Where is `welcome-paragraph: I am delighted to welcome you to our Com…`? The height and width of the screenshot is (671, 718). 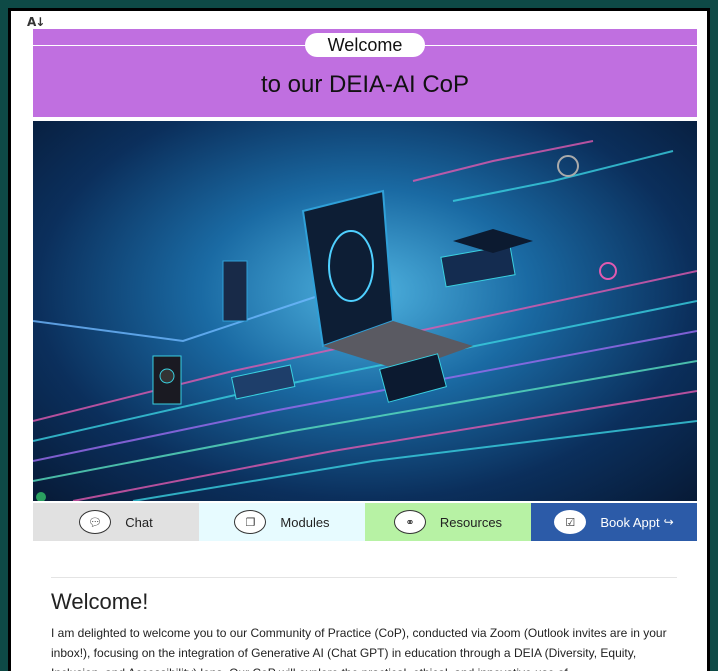 welcome-paragraph: I am delighted to welcome you to our Com… is located at coordinates (359, 648).